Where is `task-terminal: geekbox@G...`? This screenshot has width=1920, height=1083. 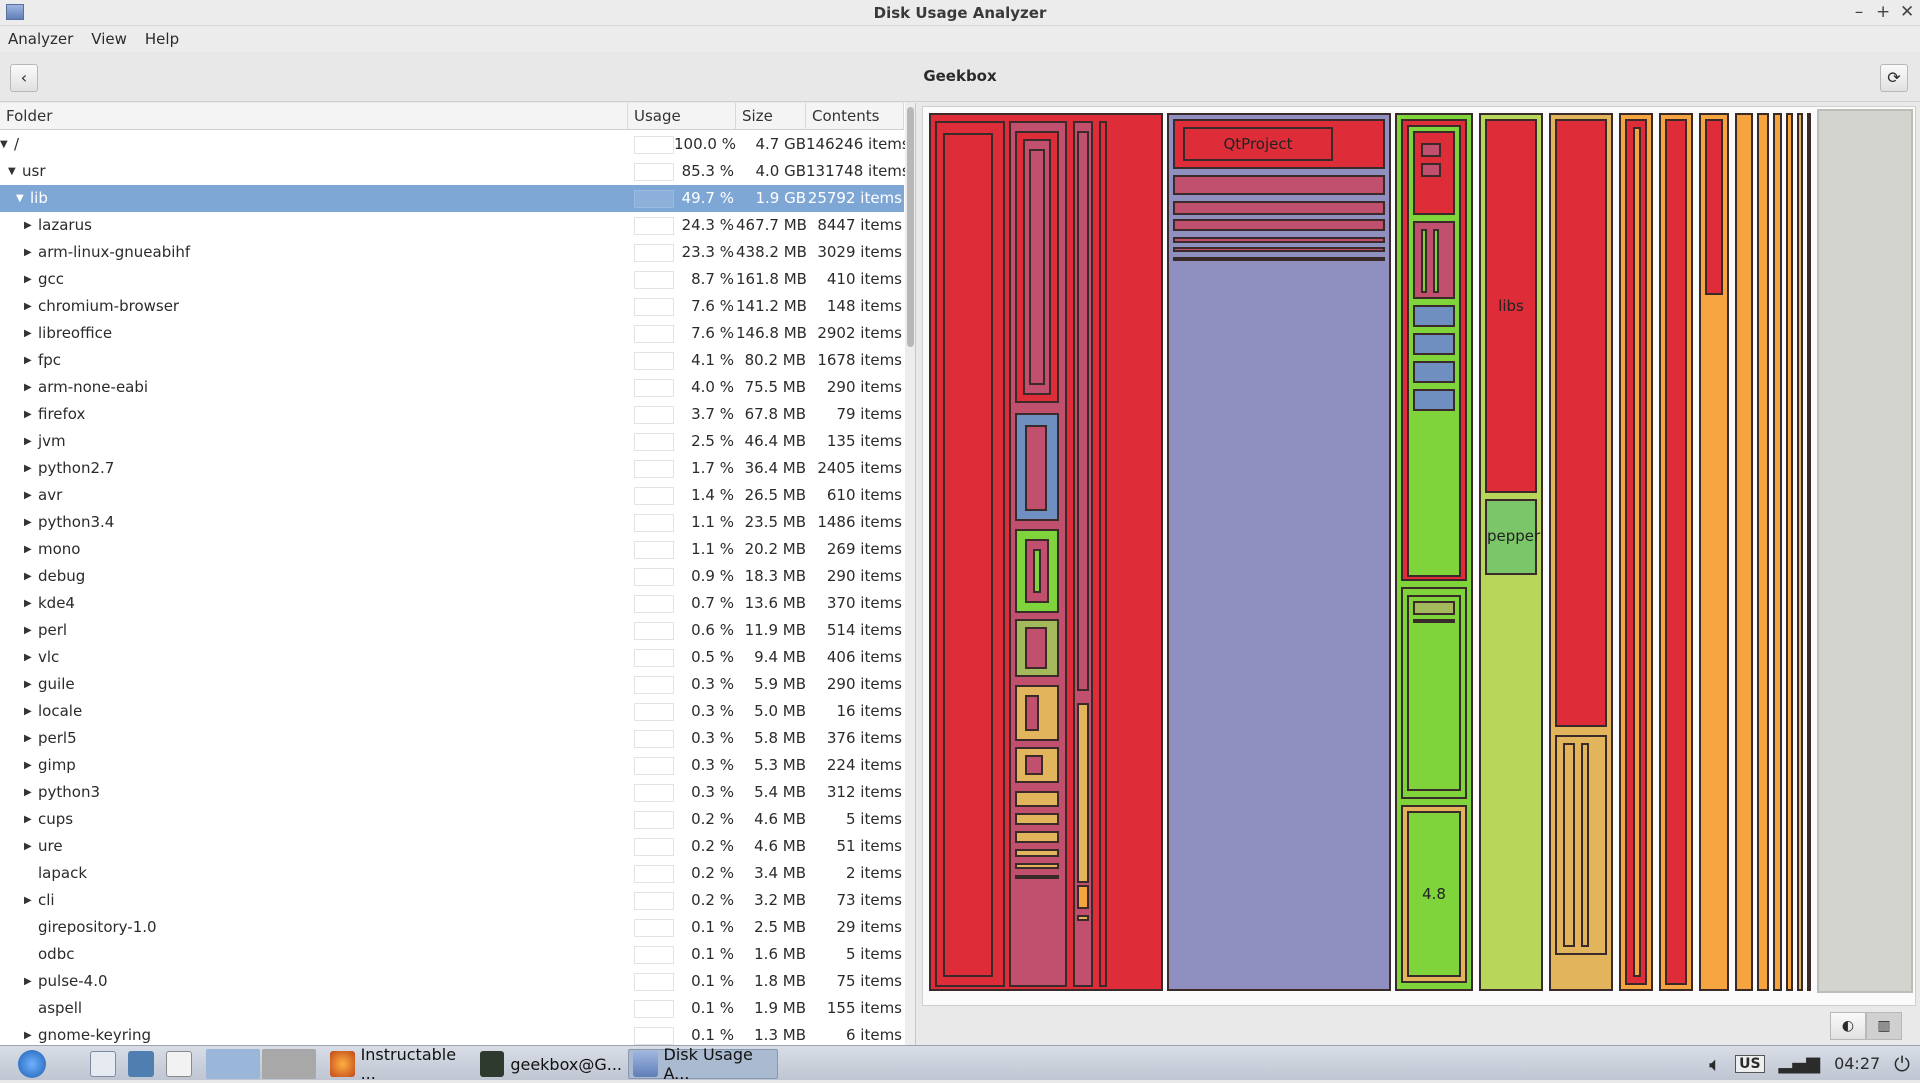 task-terminal: geekbox@G... is located at coordinates (549, 1064).